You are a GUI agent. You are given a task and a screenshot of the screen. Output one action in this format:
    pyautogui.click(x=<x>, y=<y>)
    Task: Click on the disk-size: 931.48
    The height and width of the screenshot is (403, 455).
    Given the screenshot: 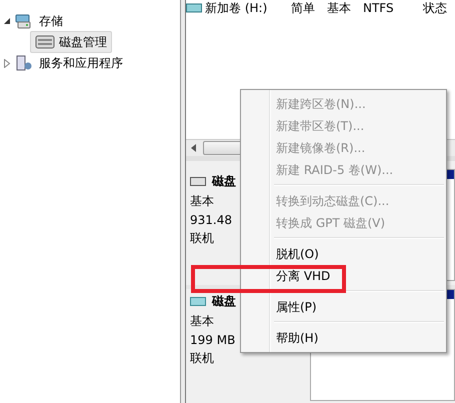 What is the action you would take?
    pyautogui.click(x=211, y=220)
    